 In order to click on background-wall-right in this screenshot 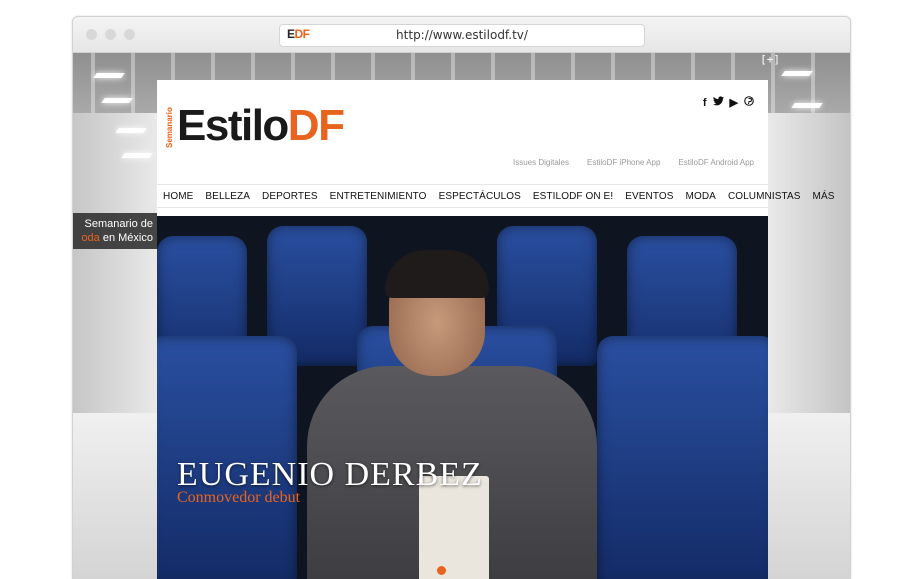, I will do `click(808, 273)`.